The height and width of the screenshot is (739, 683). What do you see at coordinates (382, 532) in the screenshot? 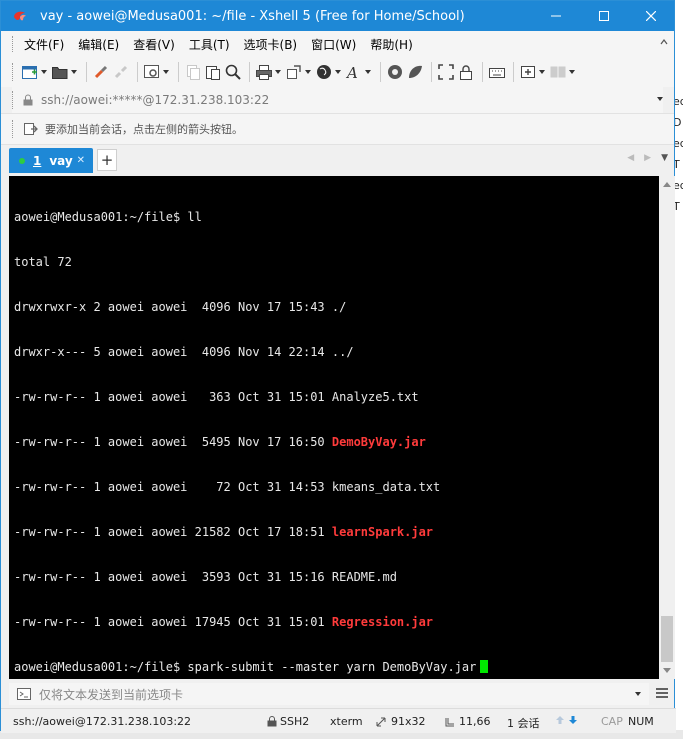
I see `jar-file-name: learnSpark.jar` at bounding box center [382, 532].